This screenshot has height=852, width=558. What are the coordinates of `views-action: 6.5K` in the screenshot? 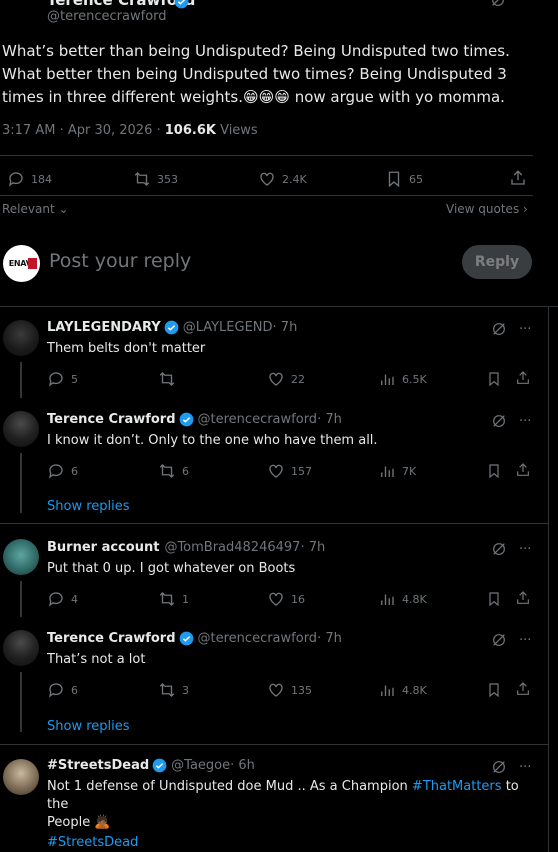 It's located at (402, 379).